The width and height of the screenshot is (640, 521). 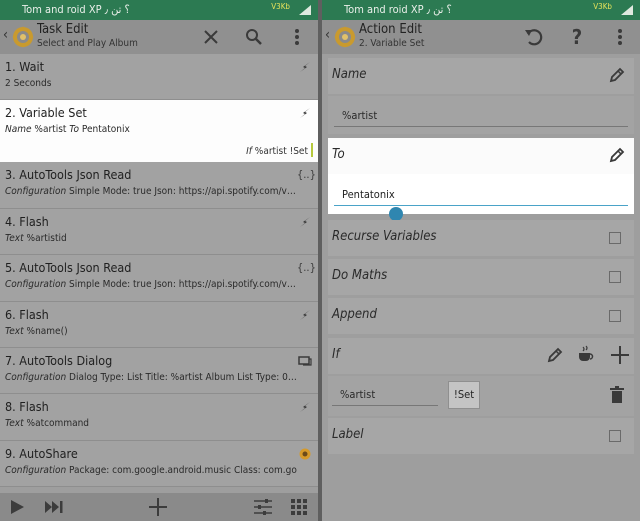 What do you see at coordinates (357, 394) in the screenshot?
I see `if-variable-input: %artist` at bounding box center [357, 394].